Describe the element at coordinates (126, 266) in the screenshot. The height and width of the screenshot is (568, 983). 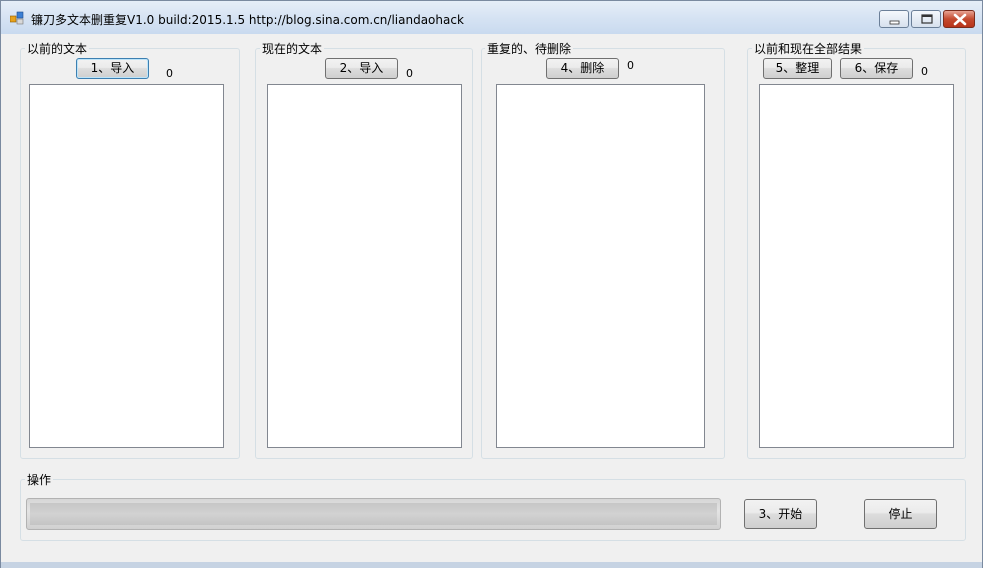
I see `previous-text-list` at that location.